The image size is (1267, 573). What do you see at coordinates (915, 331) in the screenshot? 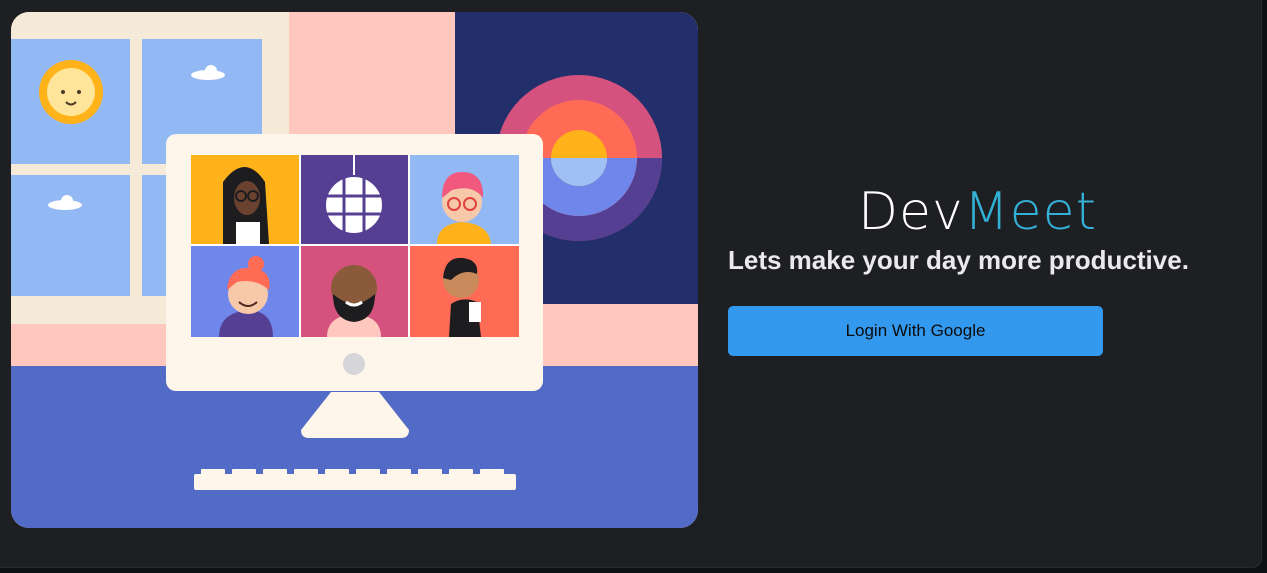
I see `login-with-google-button: Login With Google` at bounding box center [915, 331].